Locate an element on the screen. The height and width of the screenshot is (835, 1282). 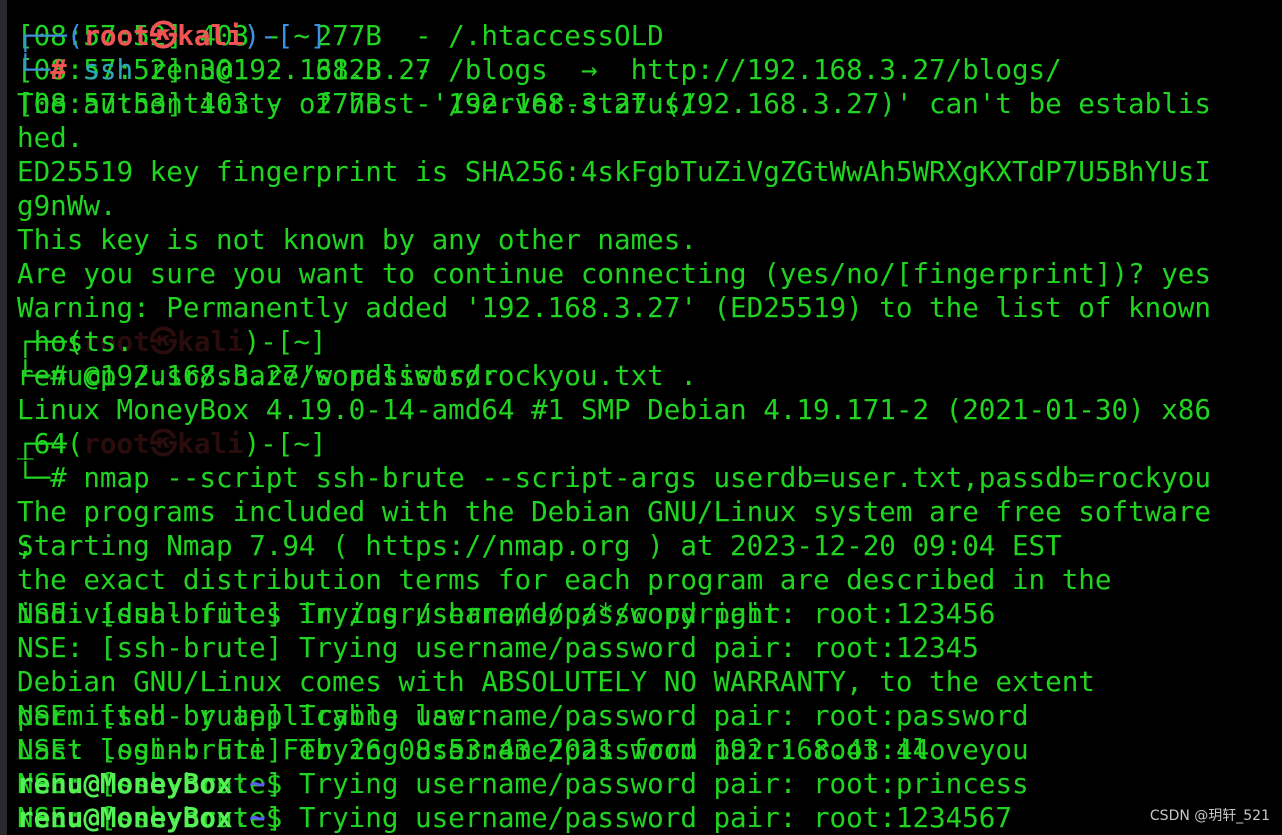
terminal-line-segment: permitted by applicable law. is located at coordinates (249, 715).